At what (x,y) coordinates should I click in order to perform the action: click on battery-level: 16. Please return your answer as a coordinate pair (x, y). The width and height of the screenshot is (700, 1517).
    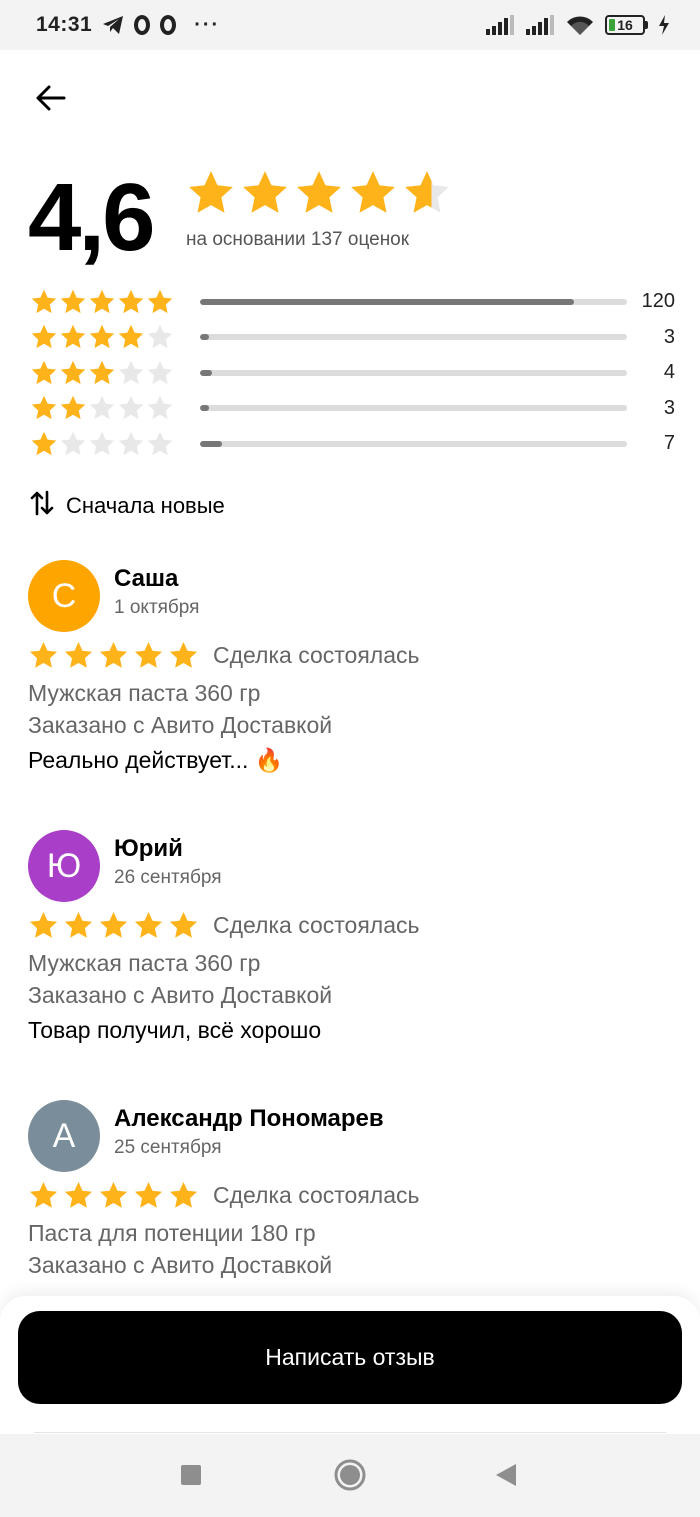
    Looking at the image, I should click on (625, 25).